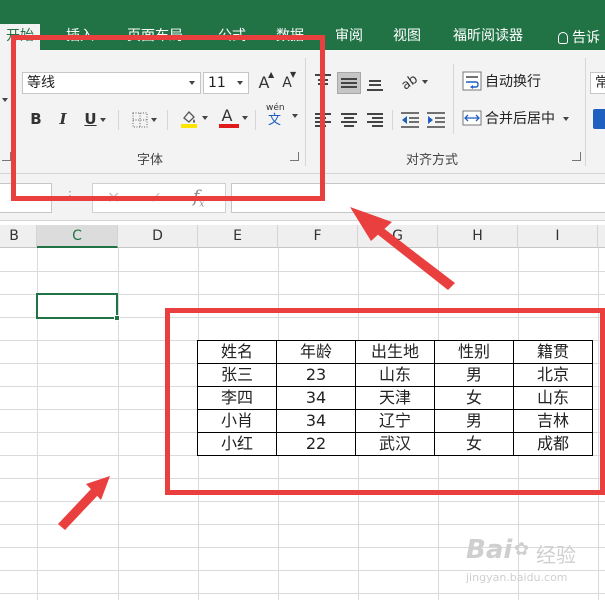  I want to click on watermark-brand: Bai, so click(489, 550).